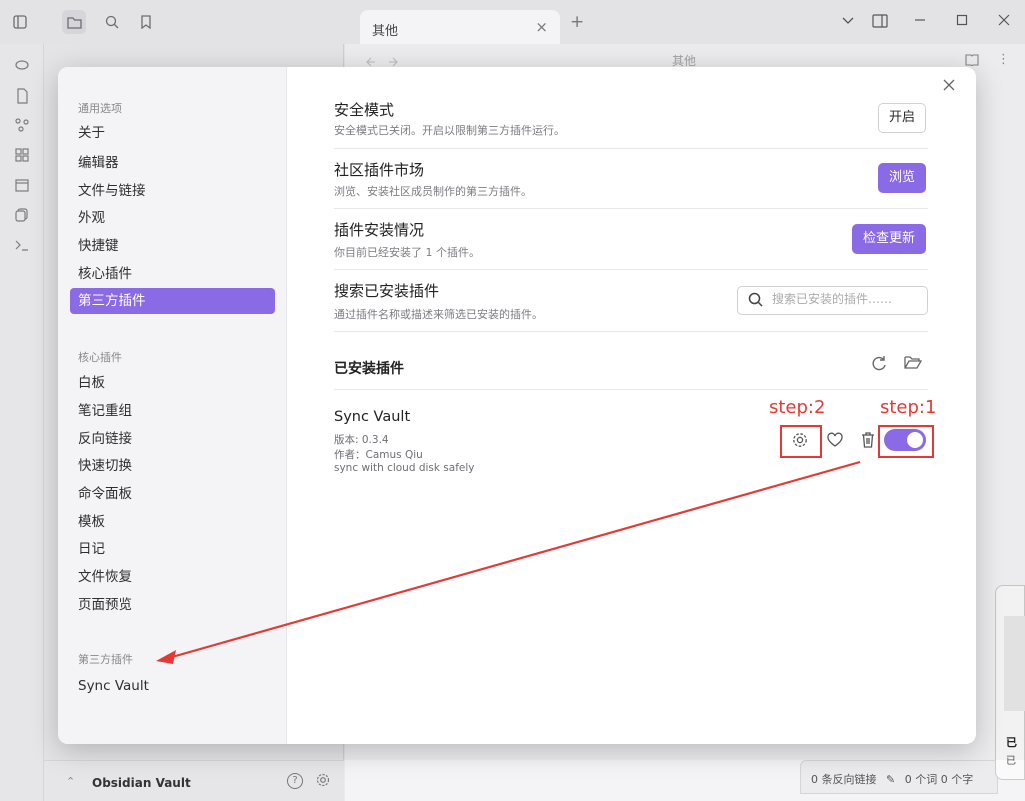  I want to click on ribbon, so click(22, 422).